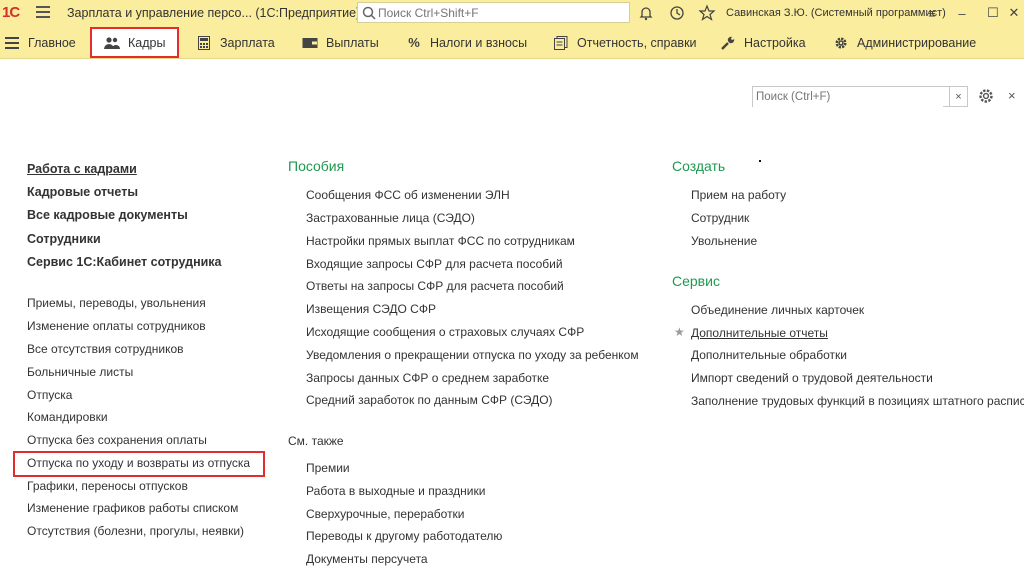 The height and width of the screenshot is (566, 1024). I want to click on section-main: Главное, so click(40, 42).